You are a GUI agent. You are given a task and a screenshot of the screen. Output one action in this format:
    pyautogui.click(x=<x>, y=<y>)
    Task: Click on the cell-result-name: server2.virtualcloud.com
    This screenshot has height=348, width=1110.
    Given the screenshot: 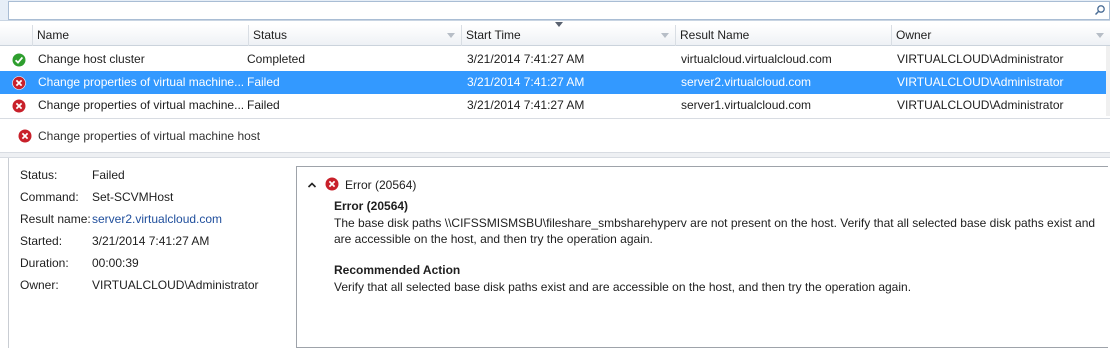 What is the action you would take?
    pyautogui.click(x=746, y=82)
    